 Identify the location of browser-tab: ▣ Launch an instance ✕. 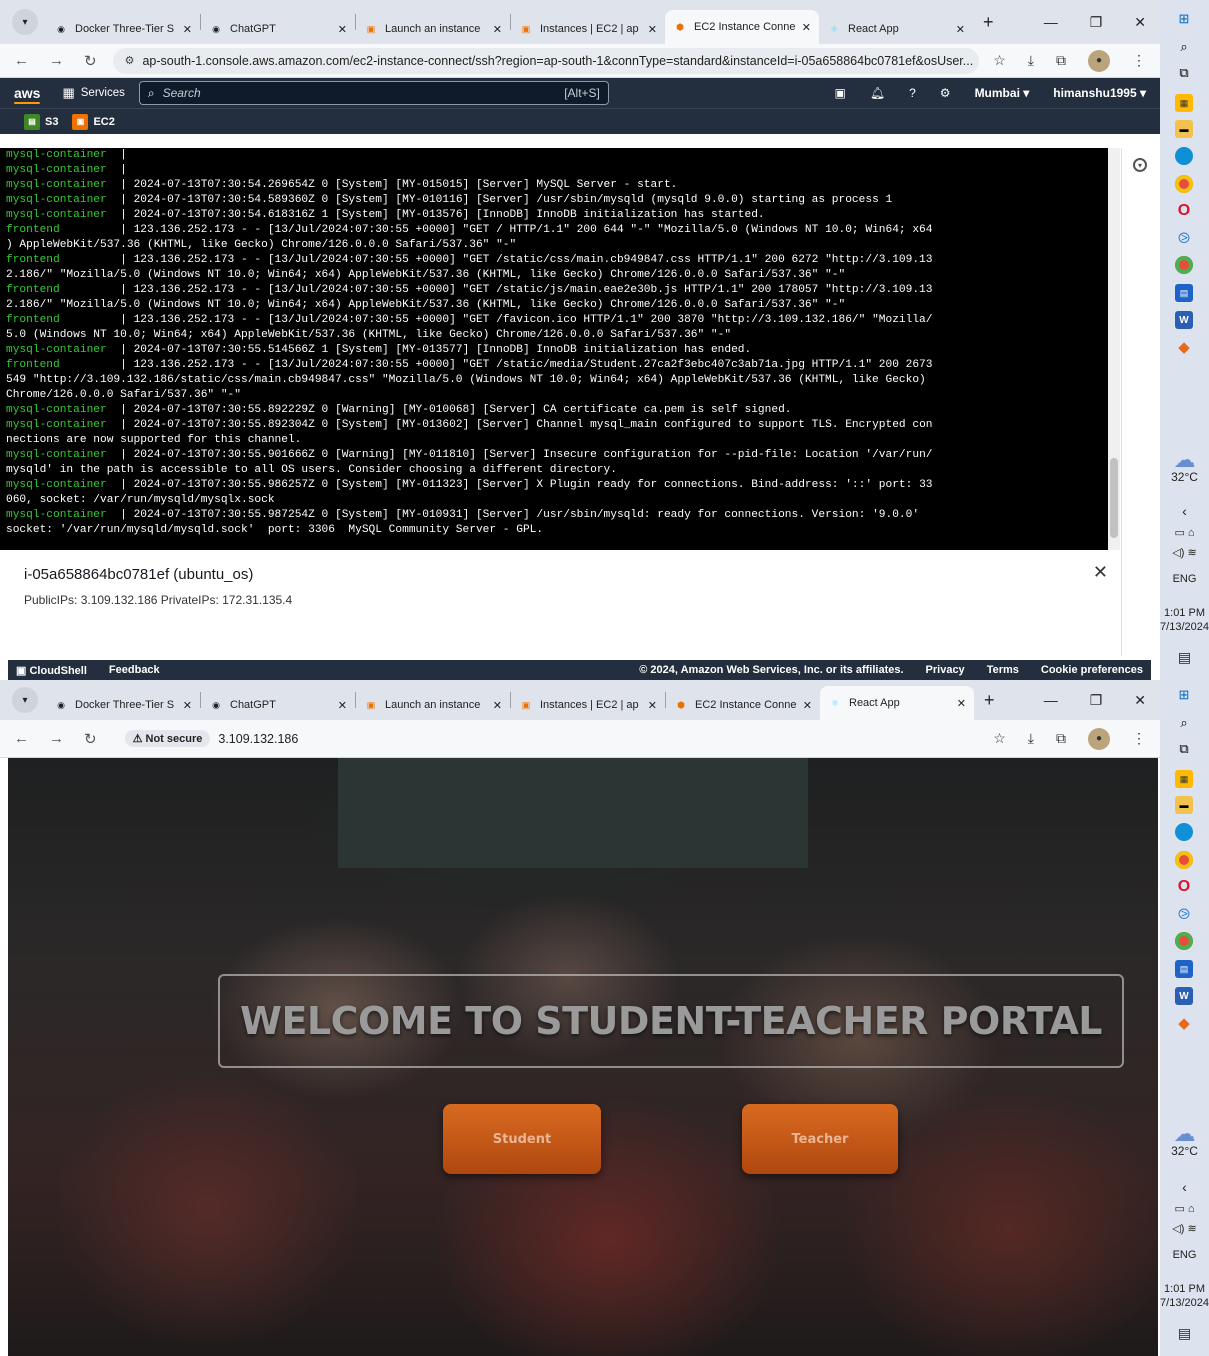
(433, 705).